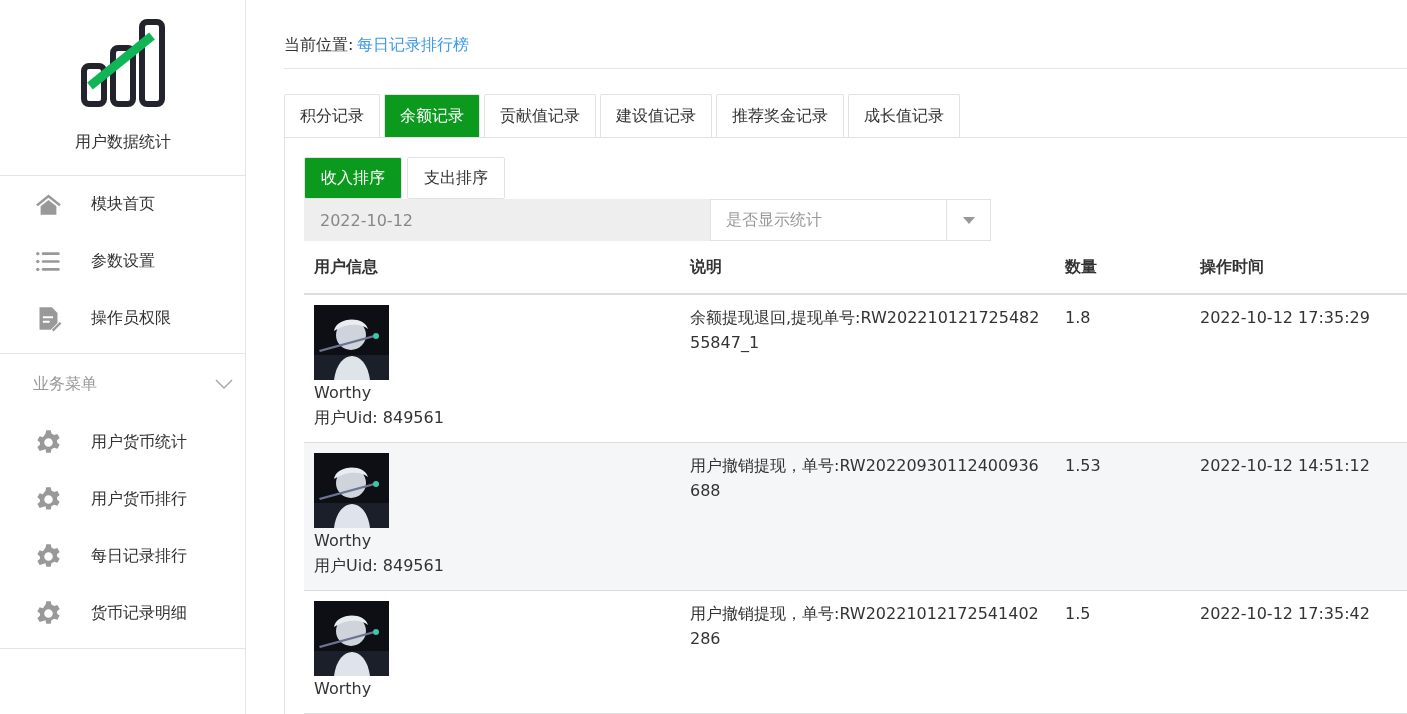 Image resolution: width=1407 pixels, height=714 pixels. I want to click on nav-item: 用户货币排行, so click(122, 499).